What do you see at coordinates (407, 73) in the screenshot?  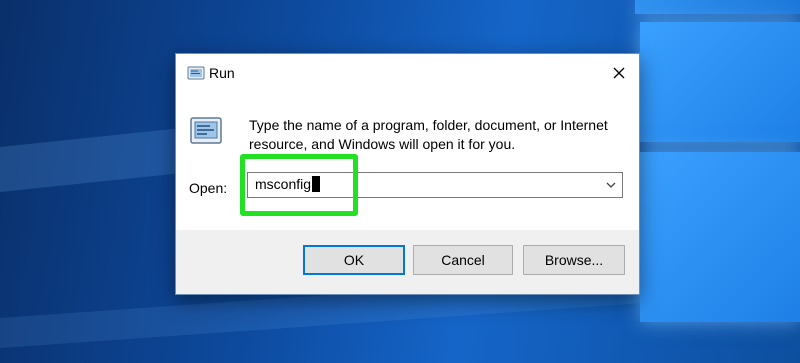 I see `title-bar: Run` at bounding box center [407, 73].